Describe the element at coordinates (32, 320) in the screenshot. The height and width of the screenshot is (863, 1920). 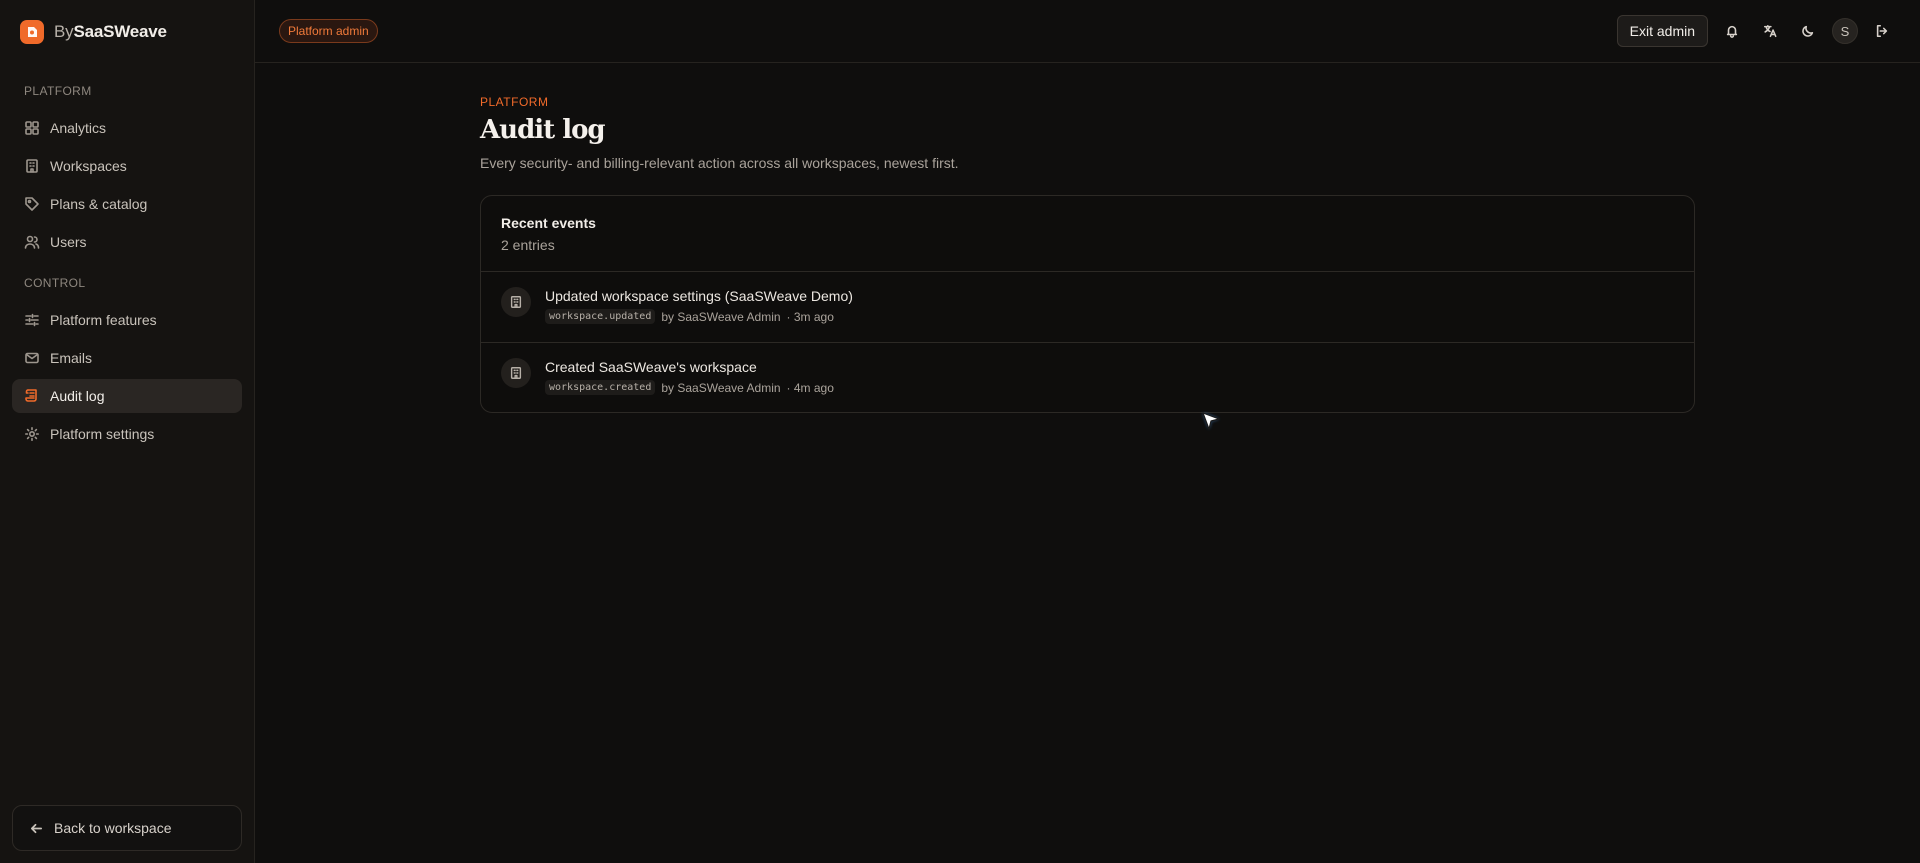
I see `sliders-icon` at that location.